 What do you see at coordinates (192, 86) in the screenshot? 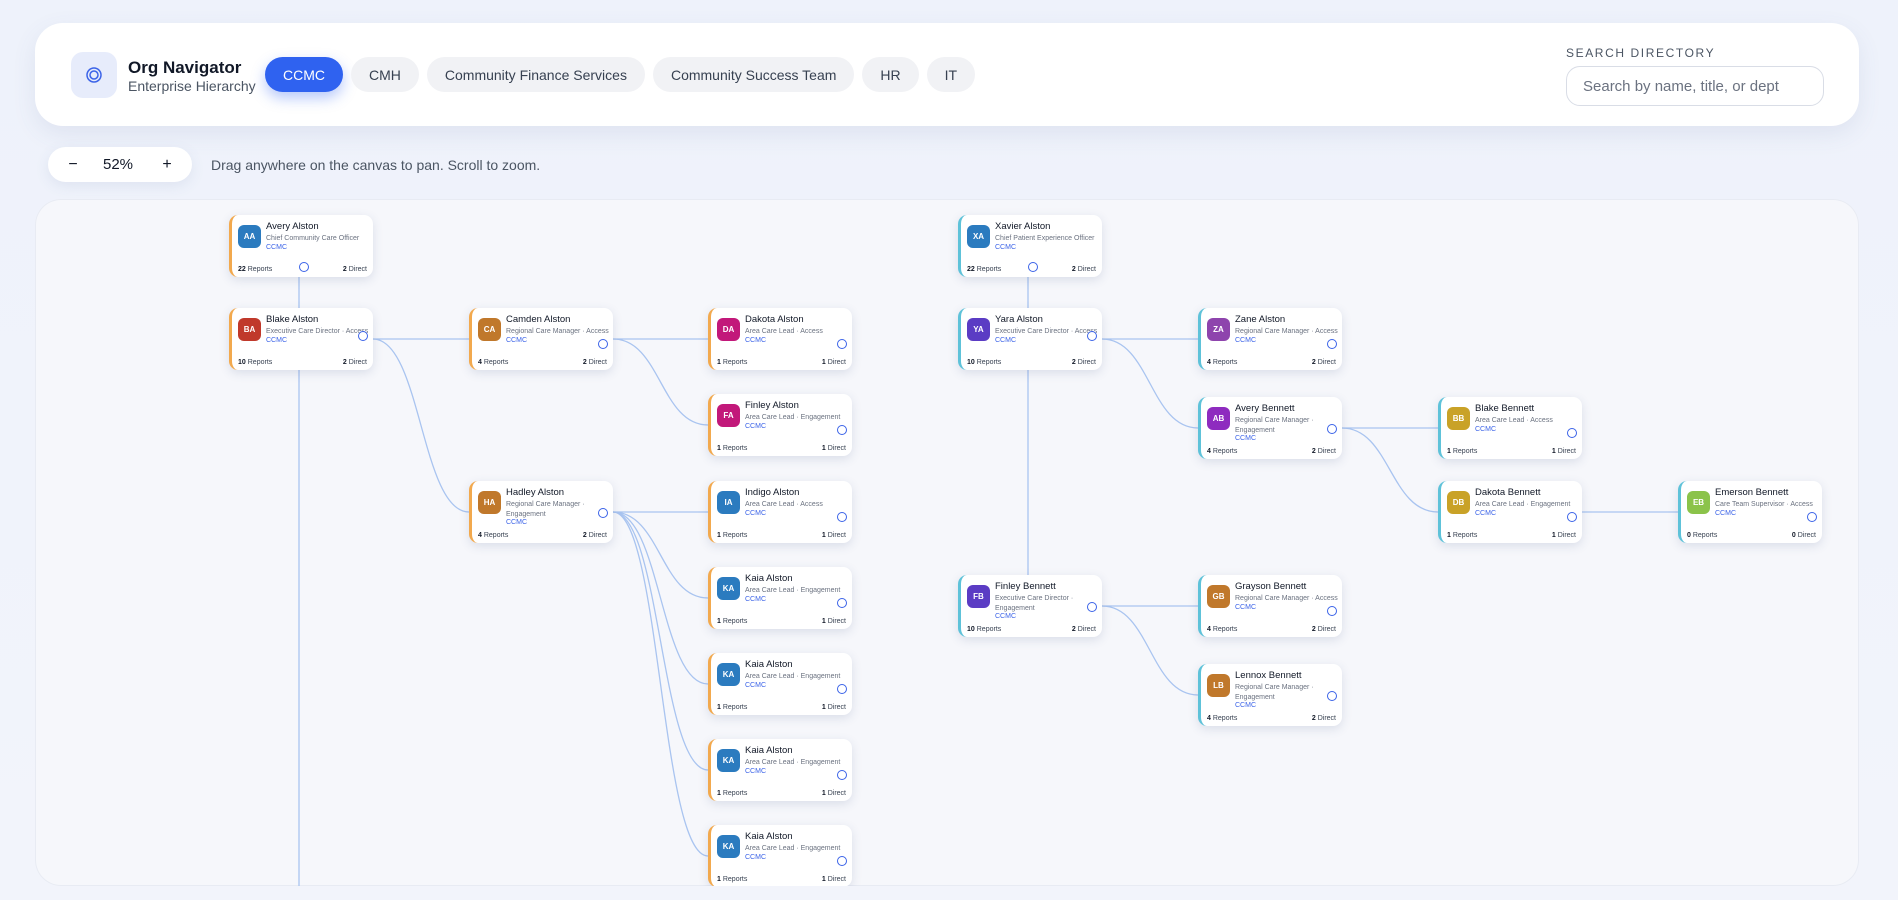
I see `app-subtitle: Enterprise Hierarchy` at bounding box center [192, 86].